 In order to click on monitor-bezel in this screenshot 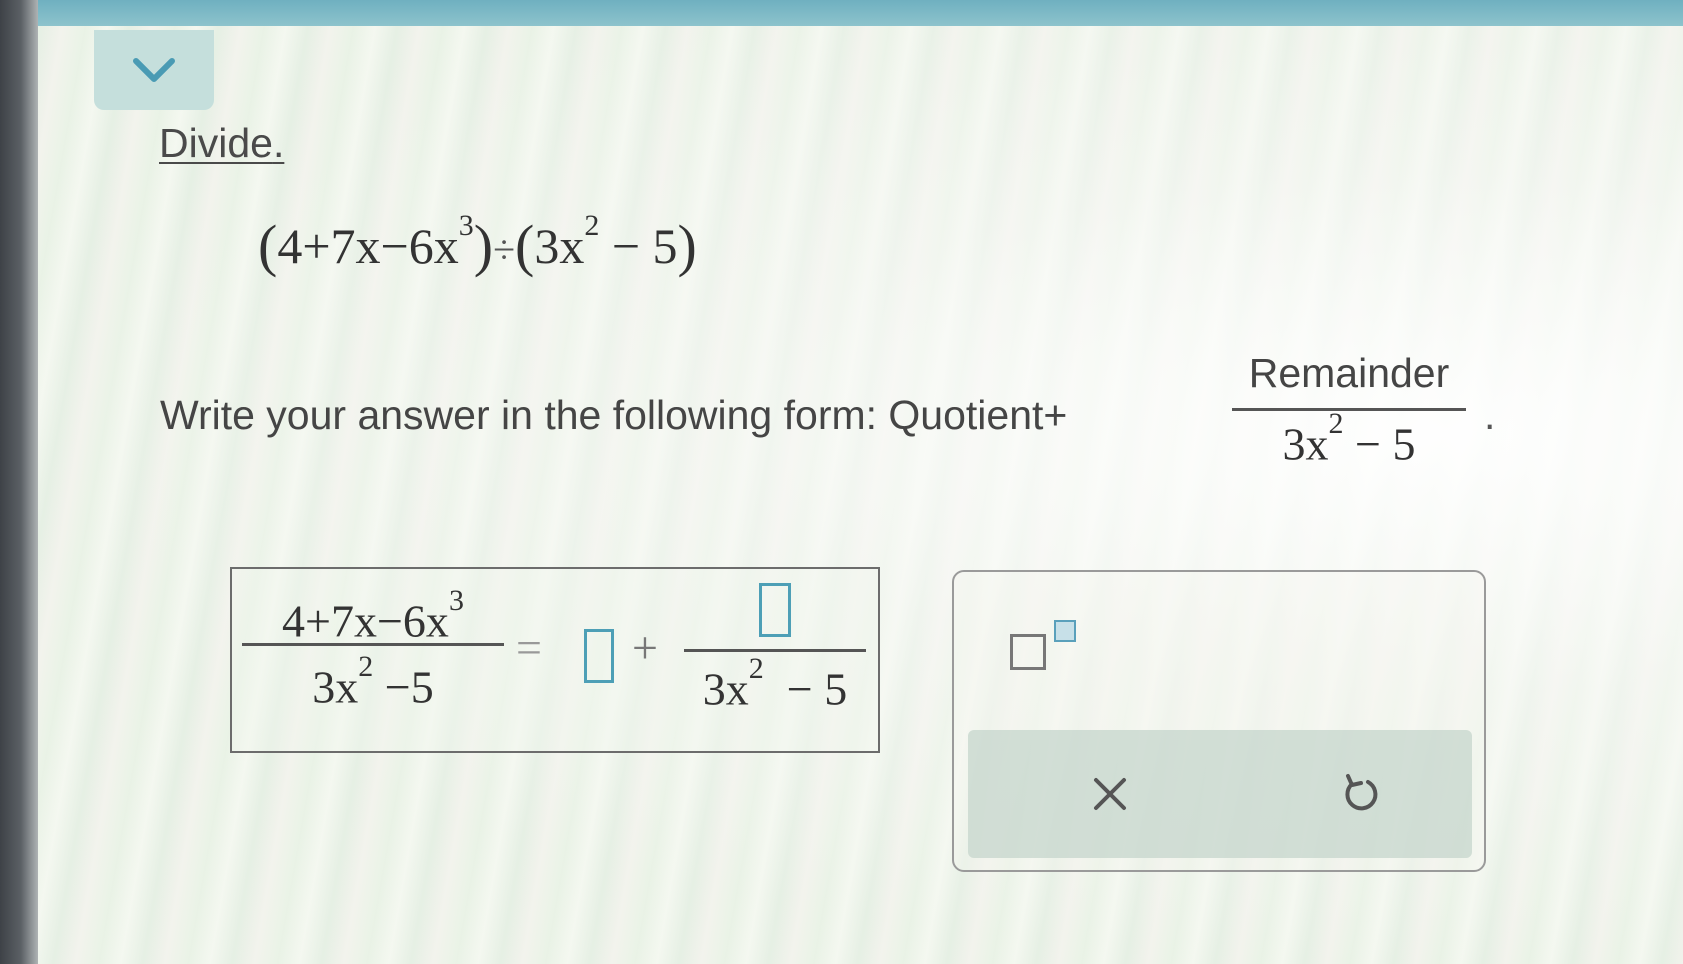, I will do `click(19, 482)`.